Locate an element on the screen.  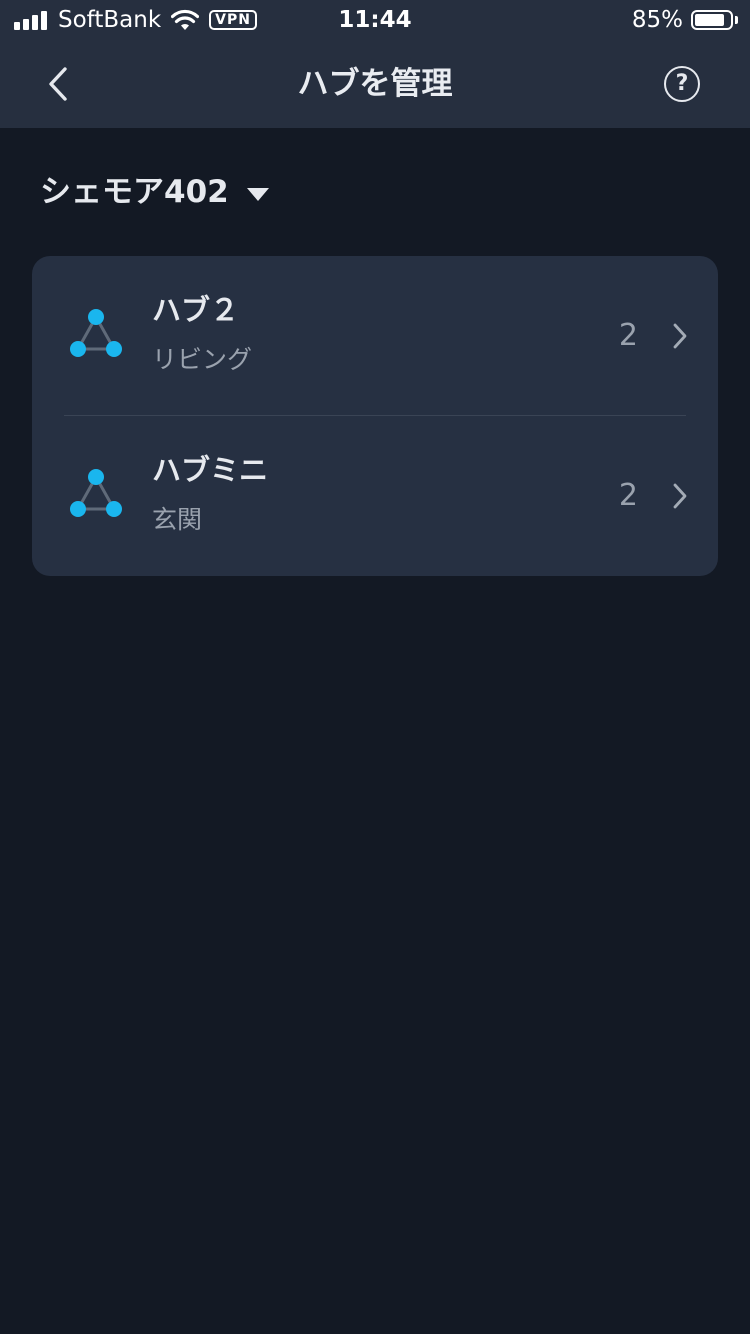
hub-name: ハブ２ is located at coordinates (196, 310).